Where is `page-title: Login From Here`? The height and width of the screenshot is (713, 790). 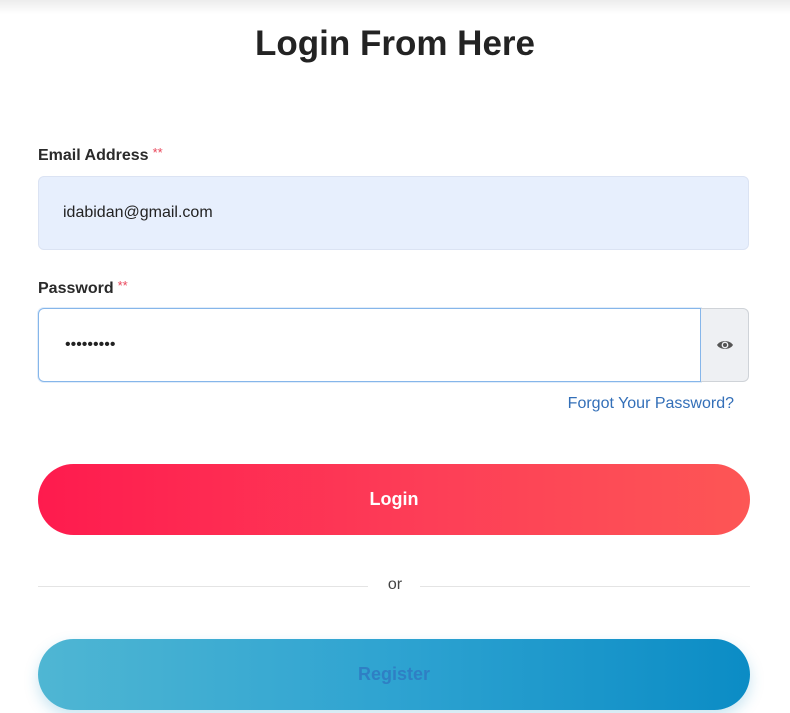 page-title: Login From Here is located at coordinates (395, 43).